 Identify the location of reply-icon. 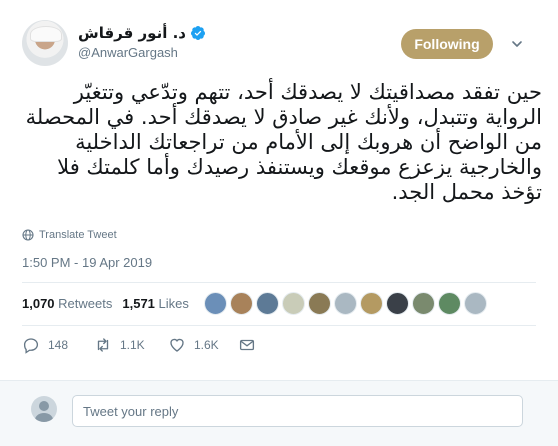
(31, 346).